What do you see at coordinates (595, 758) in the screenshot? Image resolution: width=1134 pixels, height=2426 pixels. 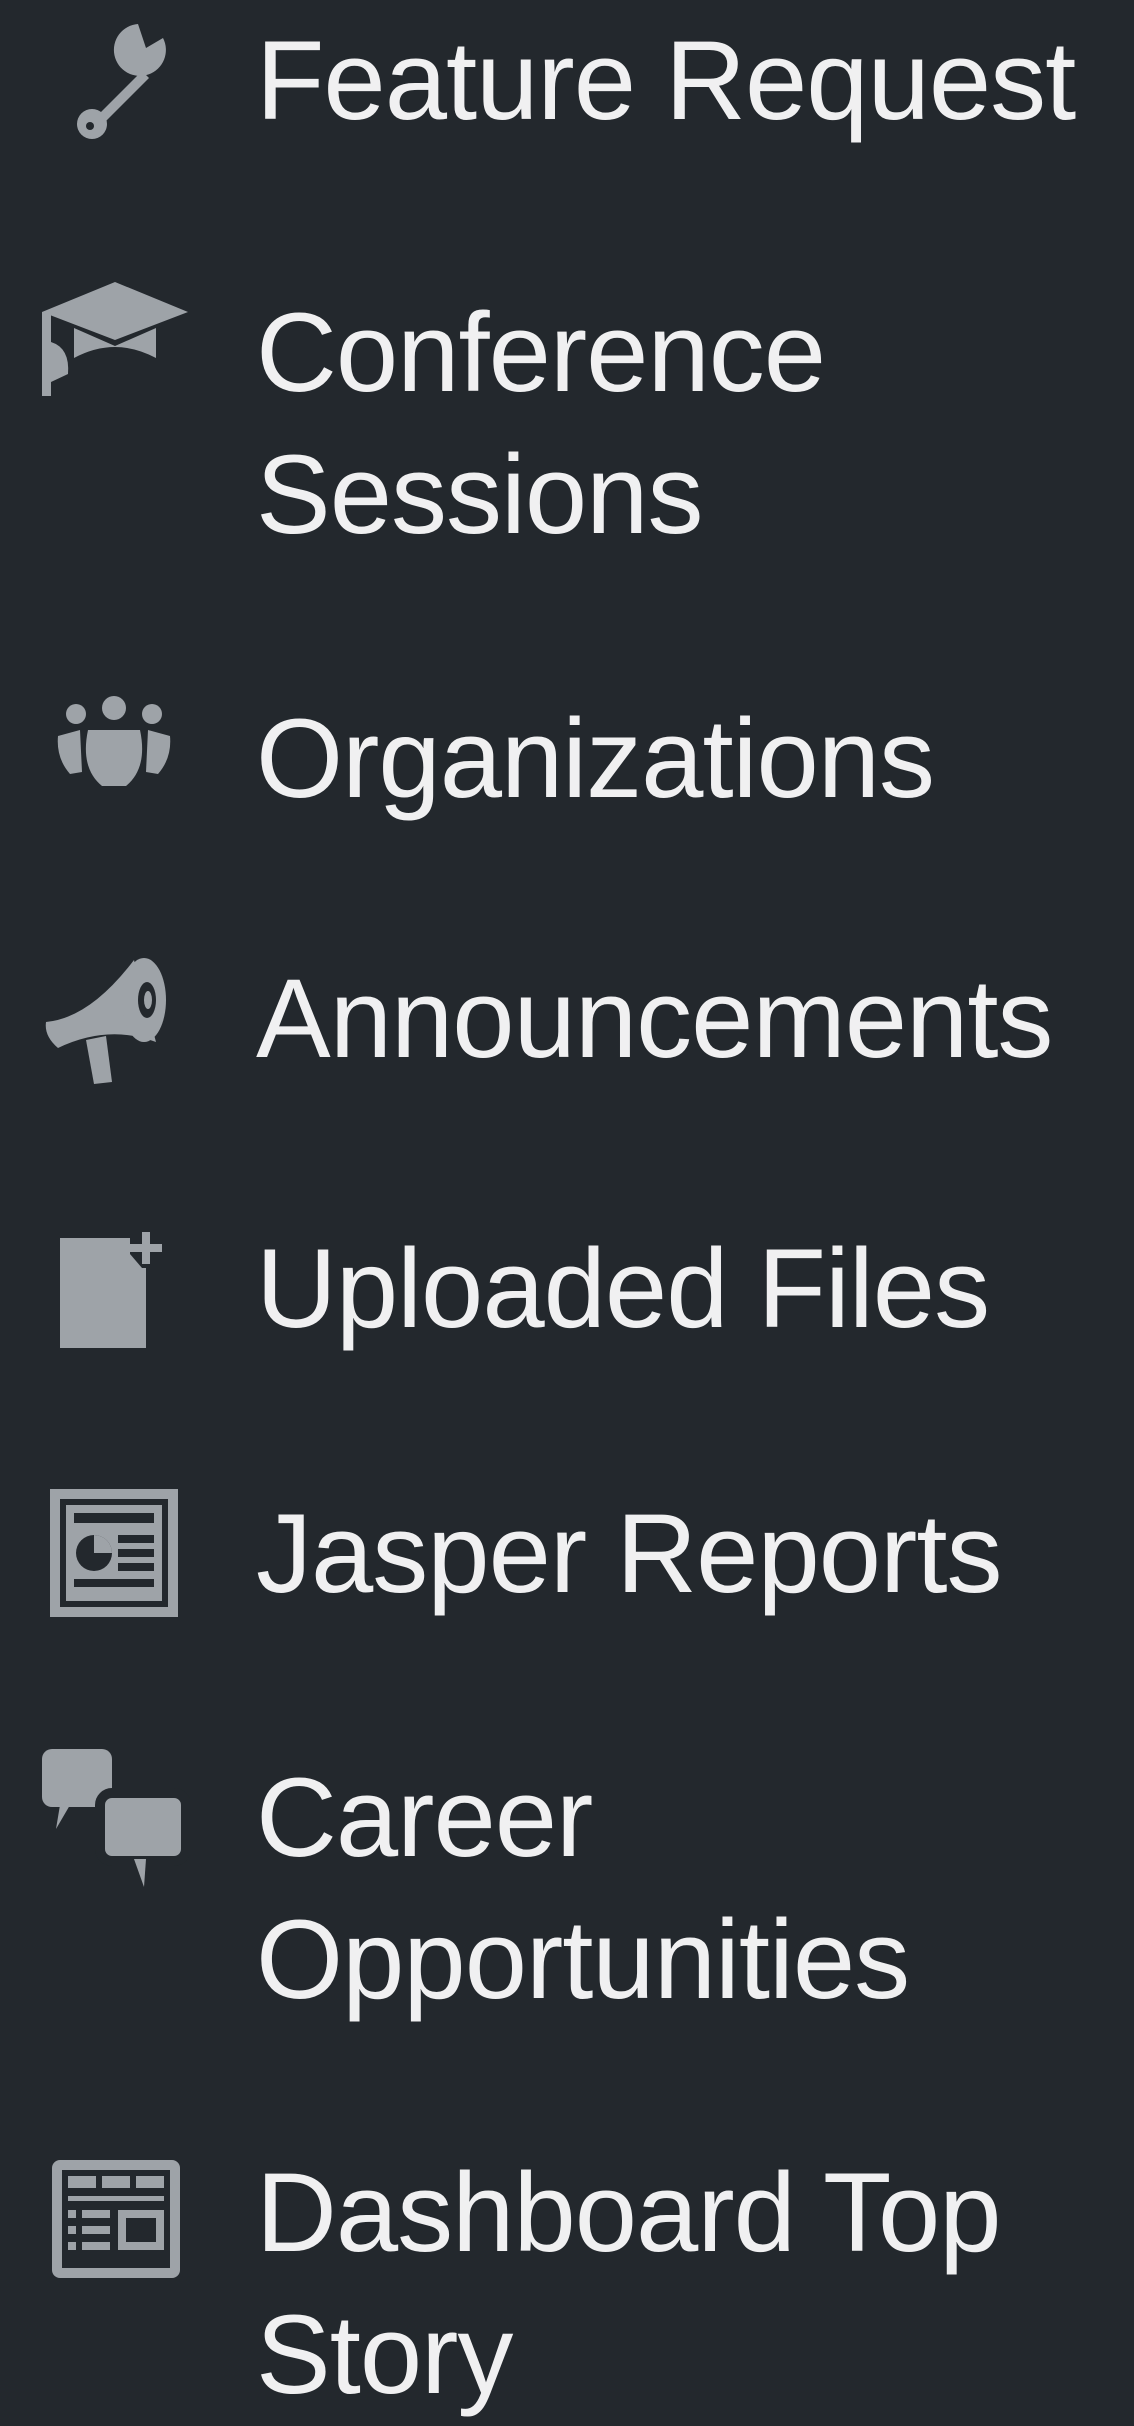 I see `sidebar-item-label: Organizations` at bounding box center [595, 758].